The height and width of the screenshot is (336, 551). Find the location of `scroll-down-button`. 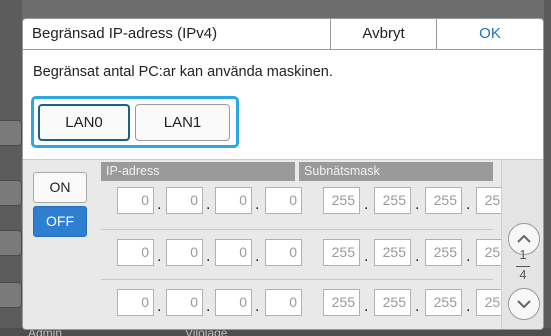

scroll-down-button is located at coordinates (524, 304).